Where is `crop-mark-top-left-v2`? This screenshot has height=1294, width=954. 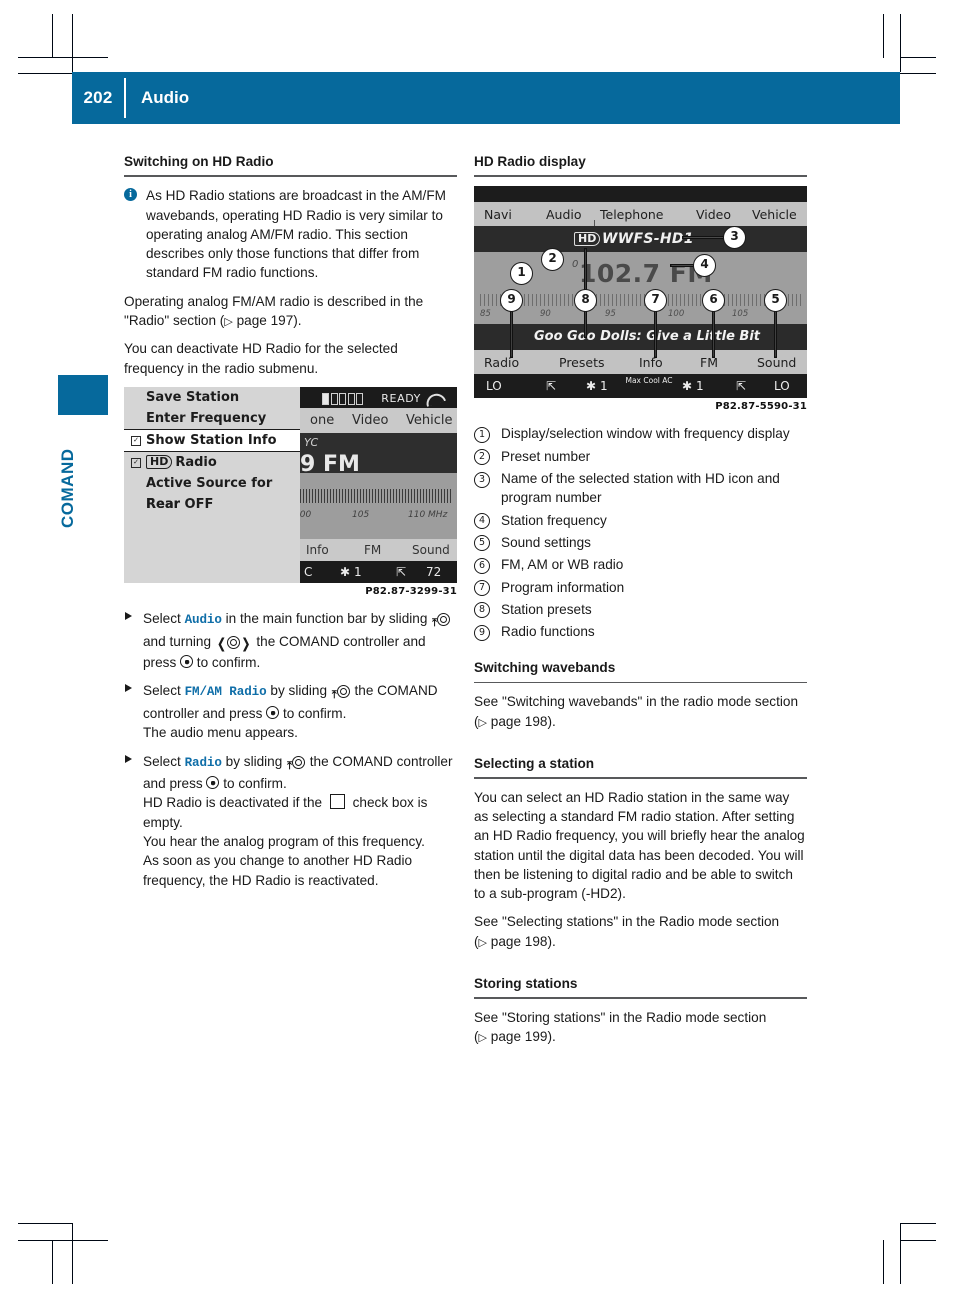
crop-mark-top-left-v2 is located at coordinates (72, 43).